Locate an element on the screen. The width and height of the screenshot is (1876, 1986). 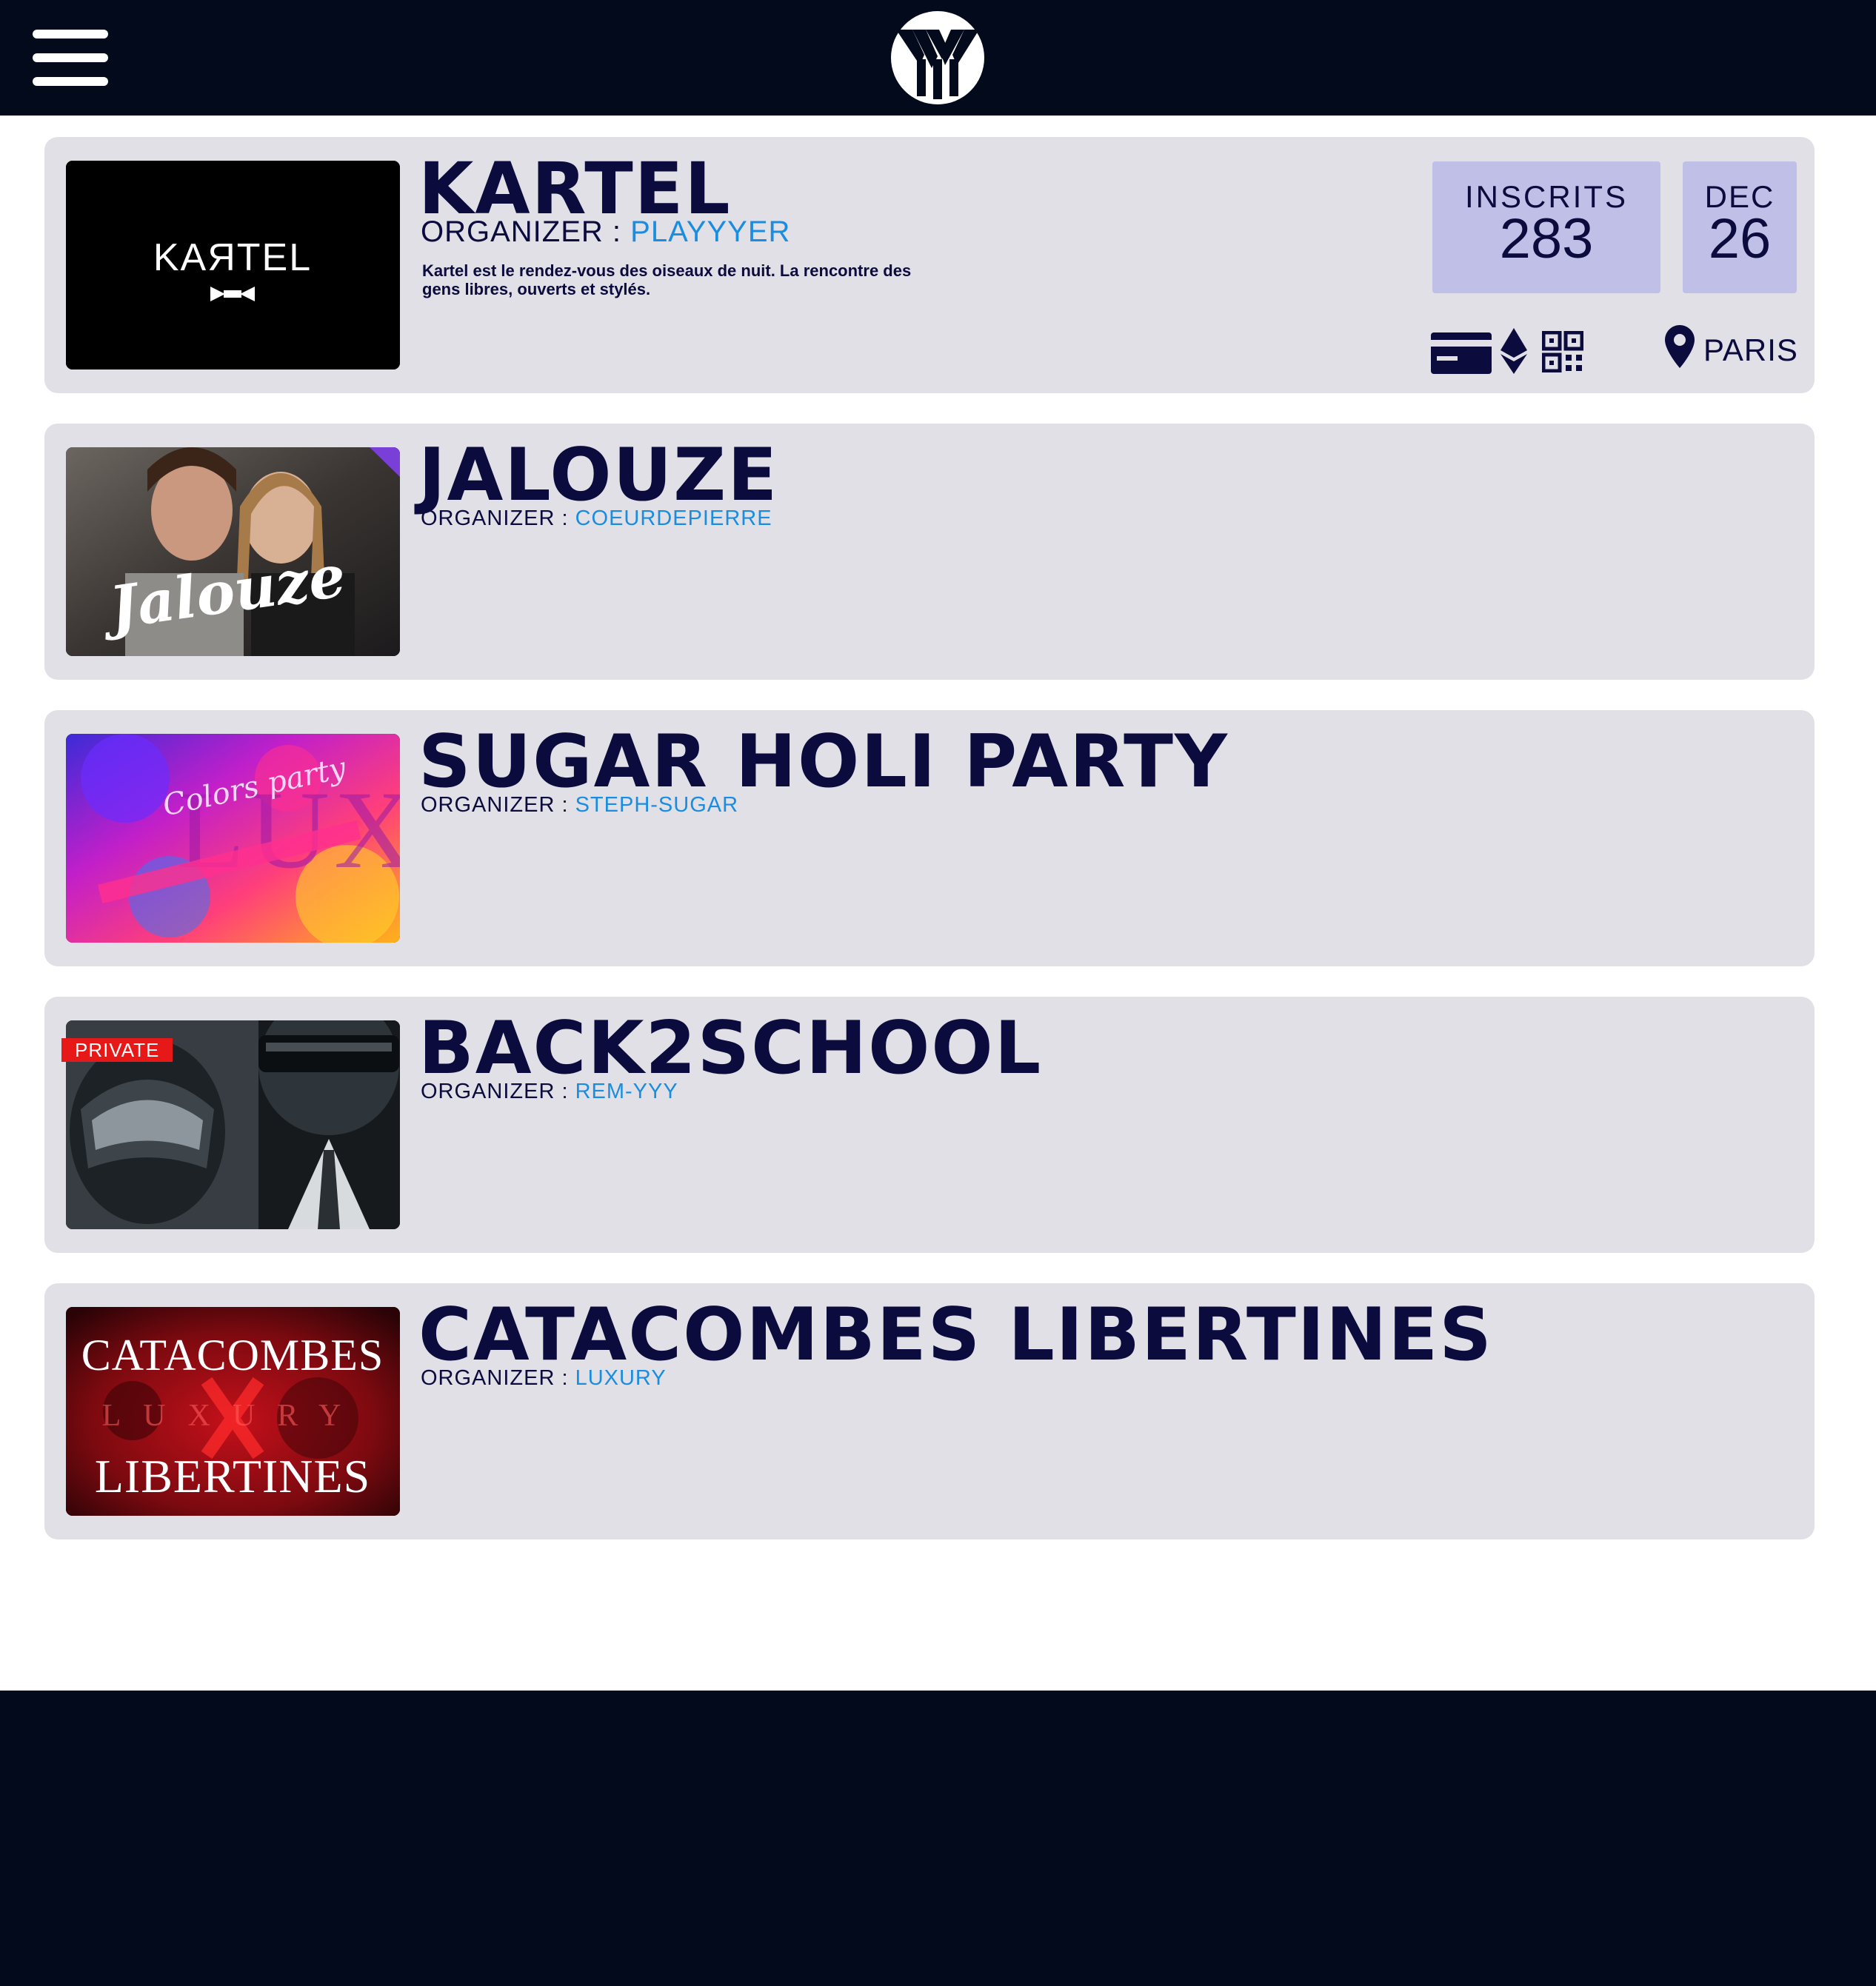
catacombes-image-text-top: CATACOMBES is located at coordinates (232, 1355).